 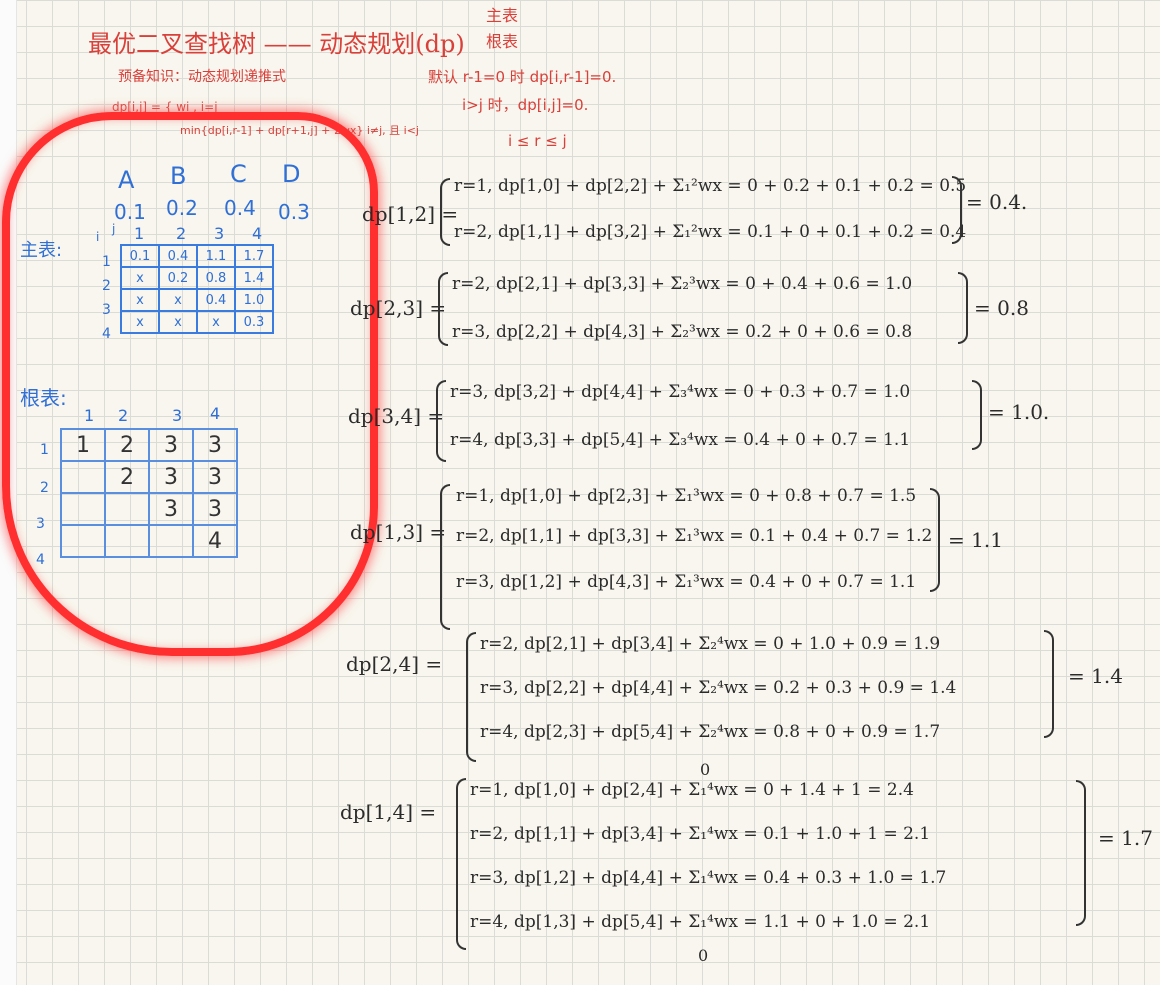 I want to click on main-table-row: x 0.2 0.8 1.4, so click(x=197, y=278).